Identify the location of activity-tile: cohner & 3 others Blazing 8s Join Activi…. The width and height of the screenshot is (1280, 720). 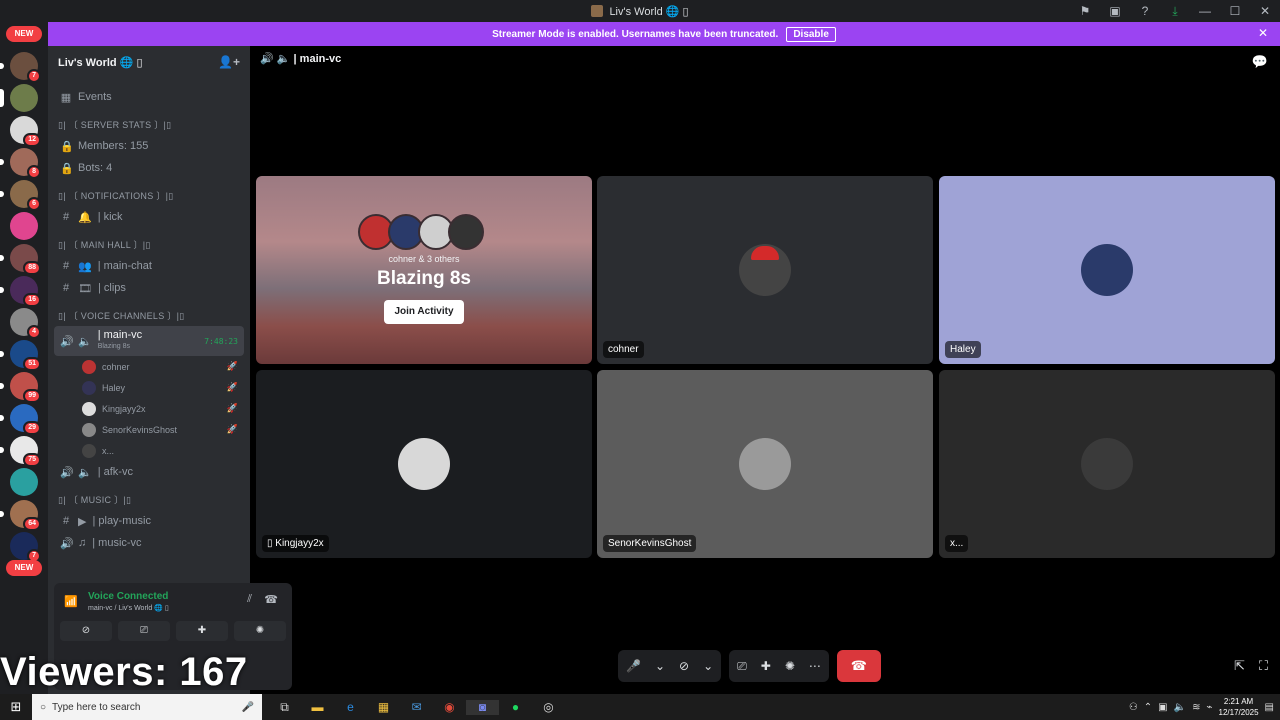
(424, 270).